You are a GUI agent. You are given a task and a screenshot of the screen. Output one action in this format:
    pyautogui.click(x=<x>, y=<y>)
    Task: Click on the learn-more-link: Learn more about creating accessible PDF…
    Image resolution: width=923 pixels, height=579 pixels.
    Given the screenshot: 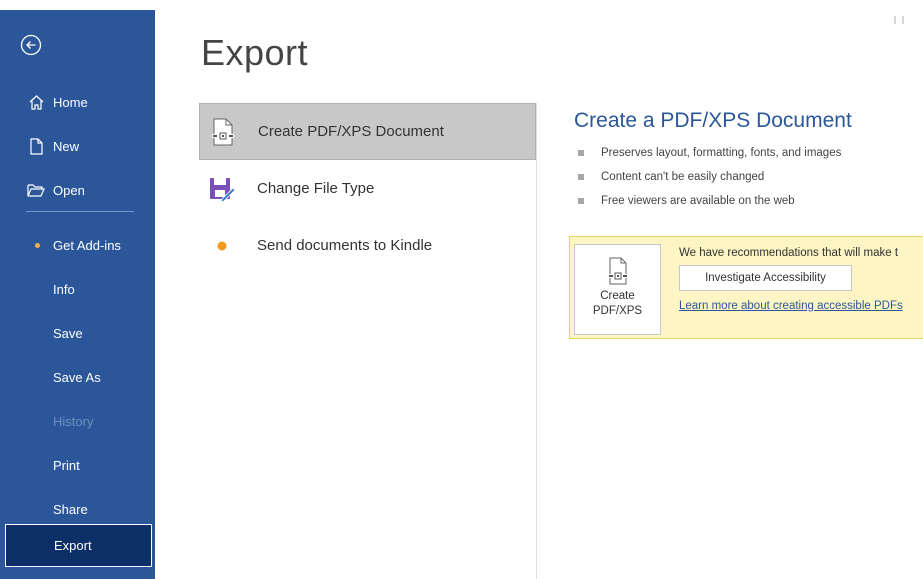 What is the action you would take?
    pyautogui.click(x=791, y=306)
    